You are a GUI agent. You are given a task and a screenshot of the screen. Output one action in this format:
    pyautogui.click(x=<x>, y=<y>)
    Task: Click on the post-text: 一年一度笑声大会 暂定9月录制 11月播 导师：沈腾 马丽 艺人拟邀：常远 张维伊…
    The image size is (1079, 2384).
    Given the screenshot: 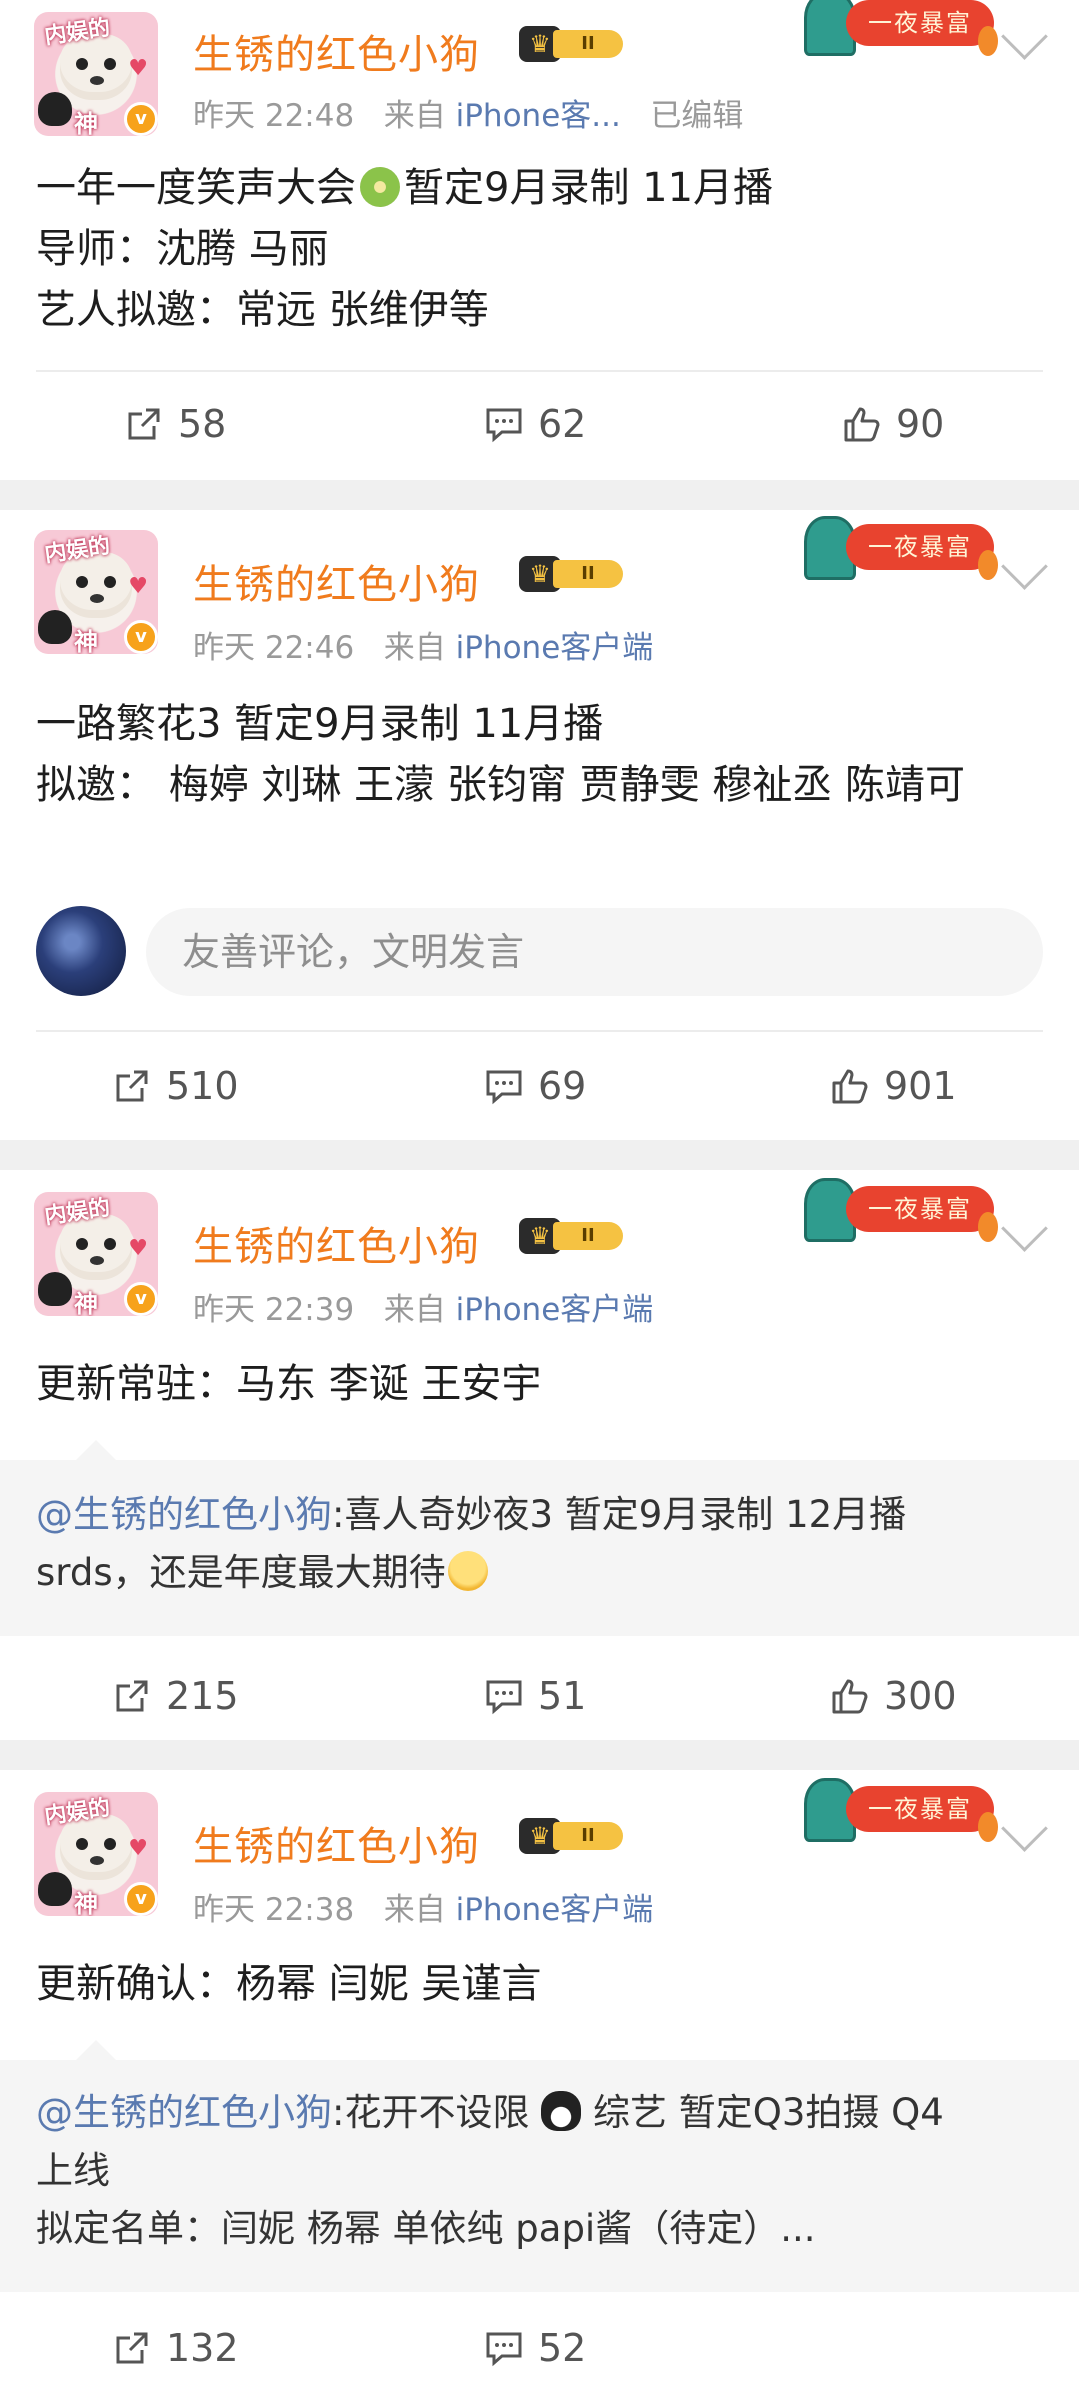 What is the action you would take?
    pyautogui.click(x=539, y=249)
    